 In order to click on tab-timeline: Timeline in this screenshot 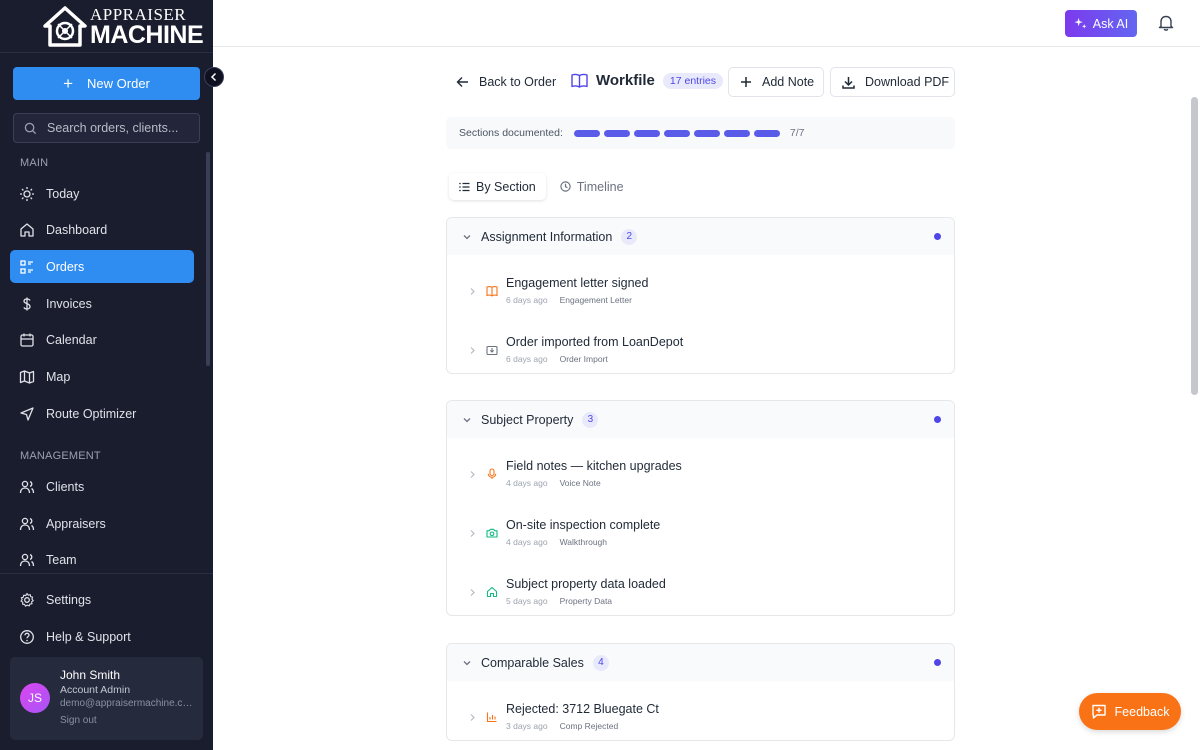, I will do `click(592, 186)`.